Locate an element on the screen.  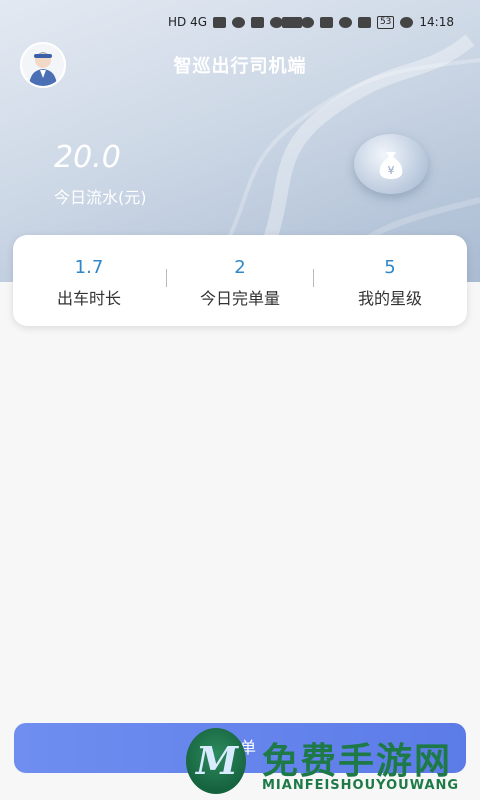
mute-icon is located at coordinates (364, 22).